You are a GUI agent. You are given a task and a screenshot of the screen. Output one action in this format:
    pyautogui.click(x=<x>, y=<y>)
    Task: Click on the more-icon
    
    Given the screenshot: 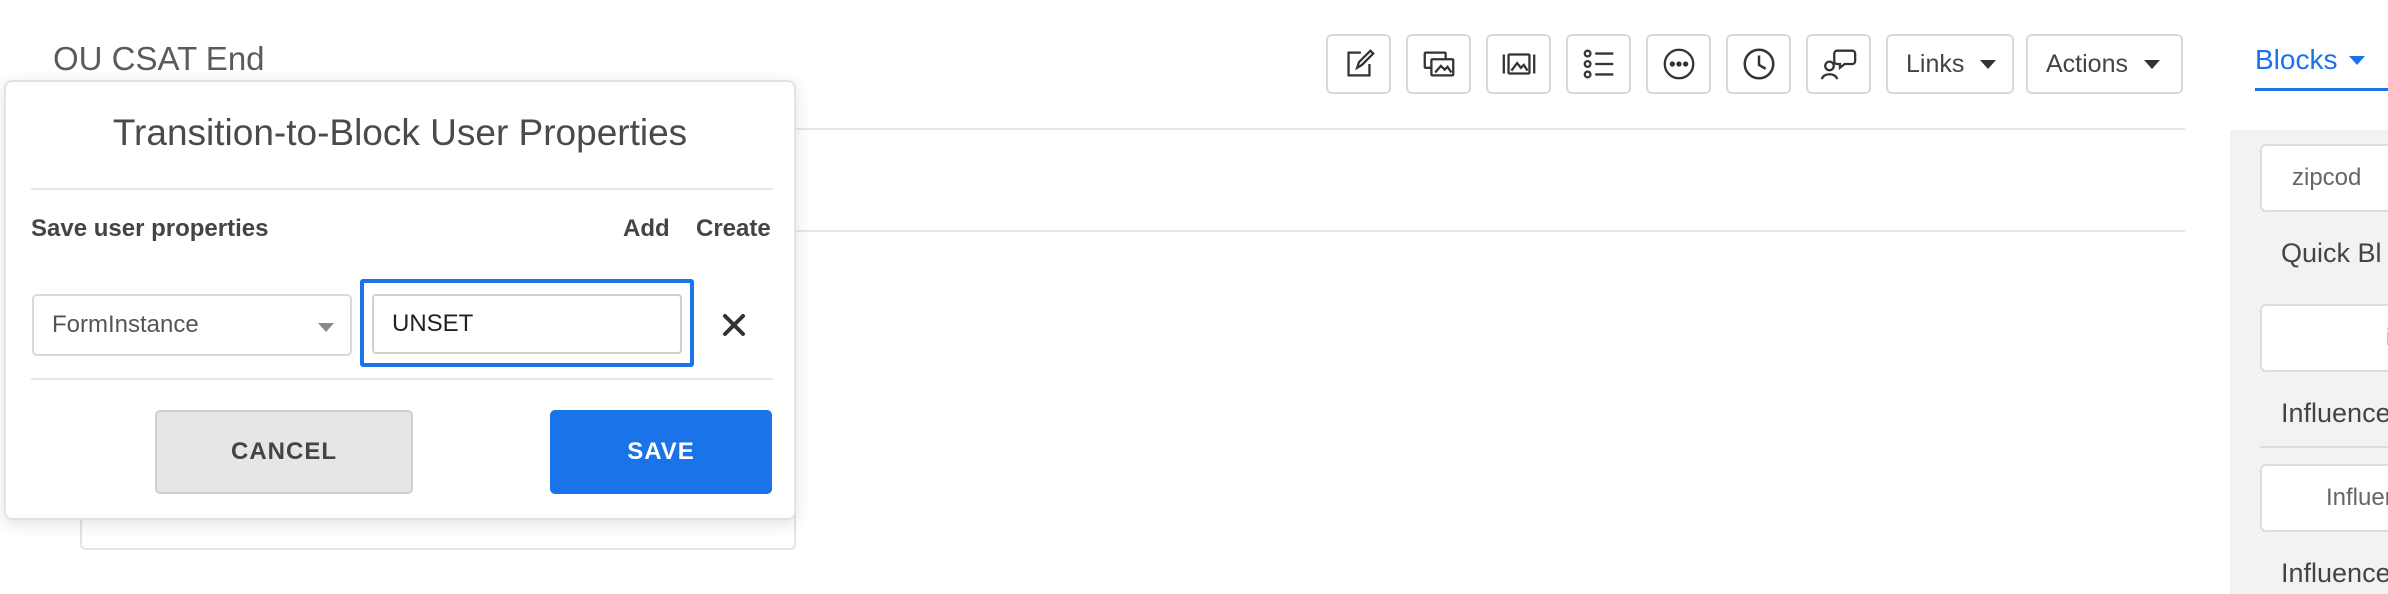 What is the action you would take?
    pyautogui.click(x=1678, y=64)
    